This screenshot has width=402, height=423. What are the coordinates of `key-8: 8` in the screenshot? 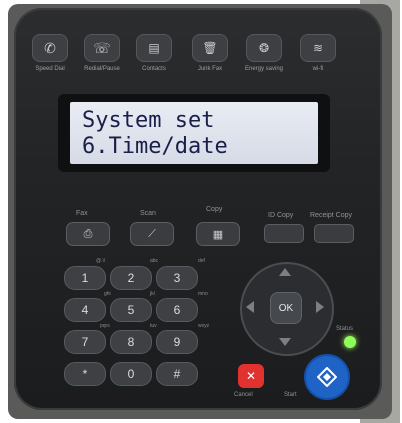 It's located at (131, 342).